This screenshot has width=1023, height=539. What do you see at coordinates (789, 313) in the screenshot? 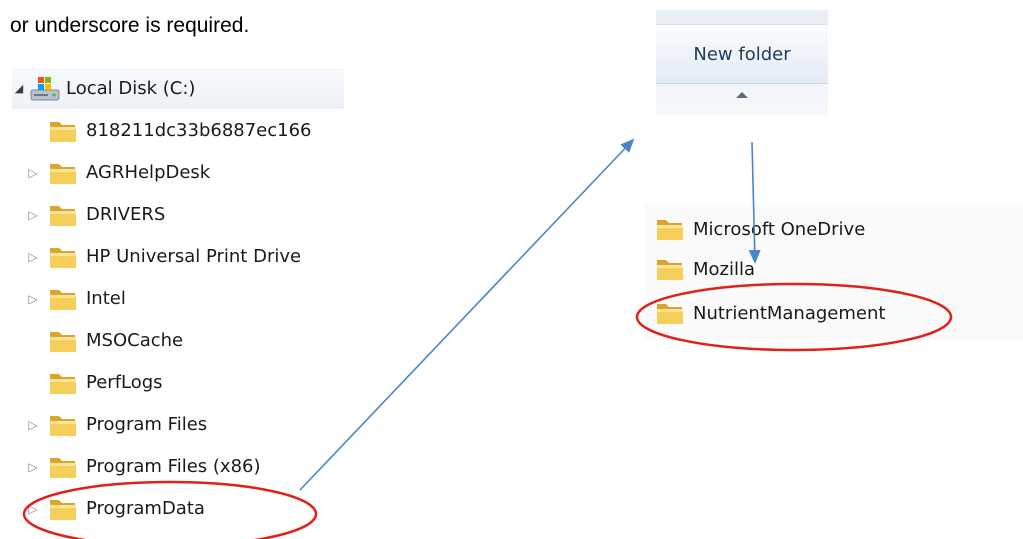
I see `list-item-label: NutrientManagement` at bounding box center [789, 313].